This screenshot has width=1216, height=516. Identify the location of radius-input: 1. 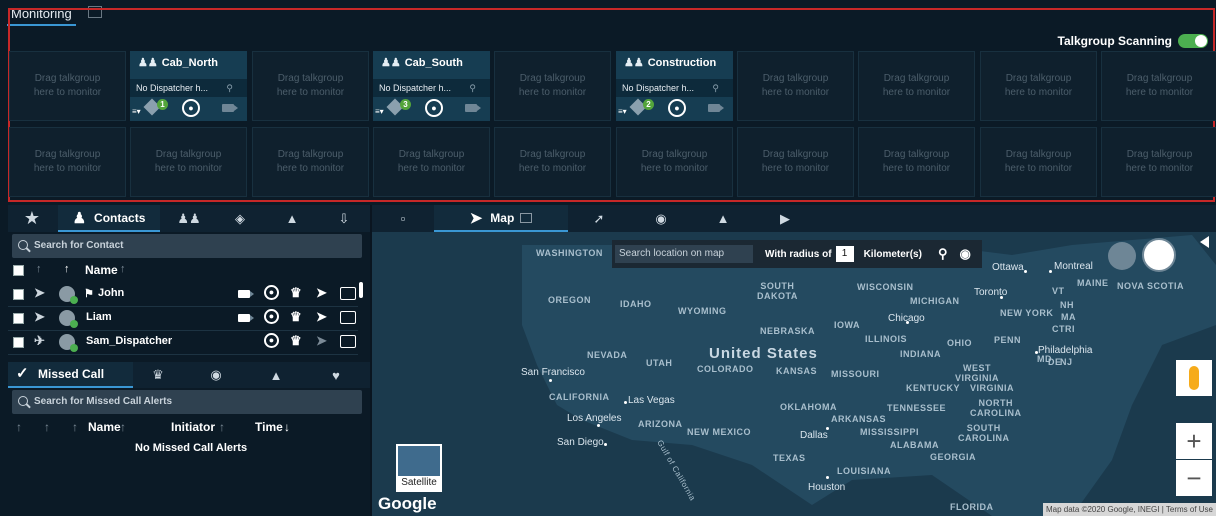
(844, 254).